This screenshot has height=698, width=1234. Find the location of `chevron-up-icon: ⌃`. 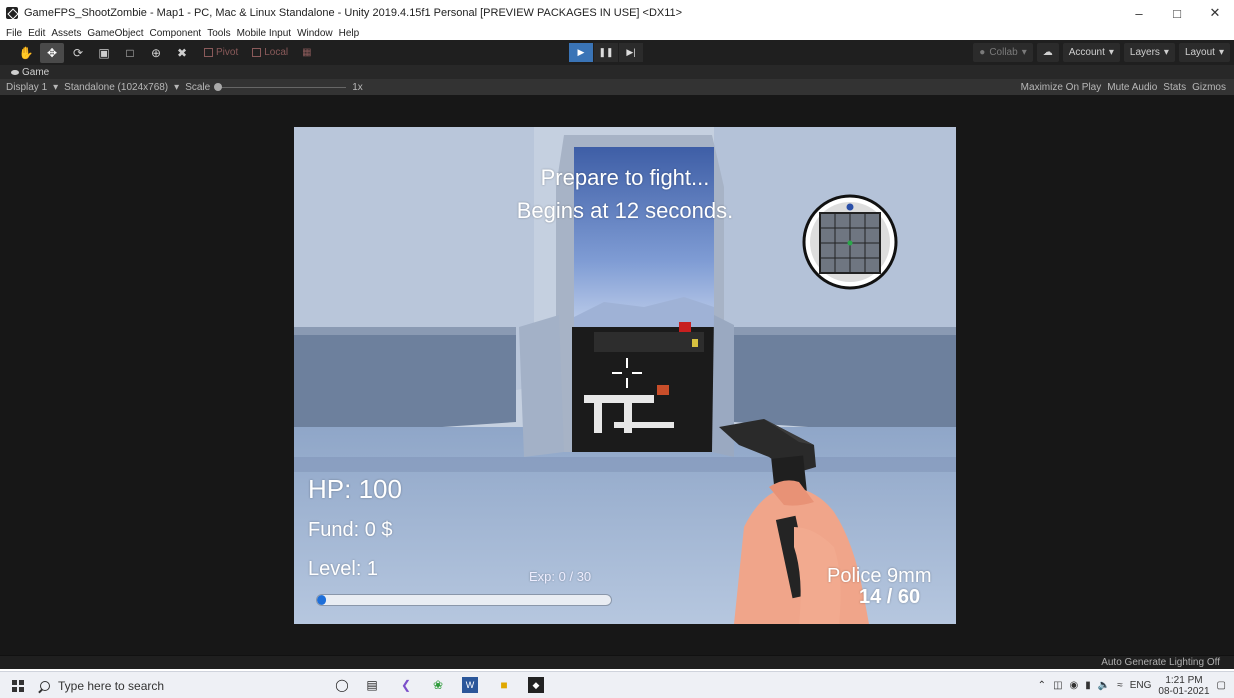

chevron-up-icon: ⌃ is located at coordinates (1042, 685).